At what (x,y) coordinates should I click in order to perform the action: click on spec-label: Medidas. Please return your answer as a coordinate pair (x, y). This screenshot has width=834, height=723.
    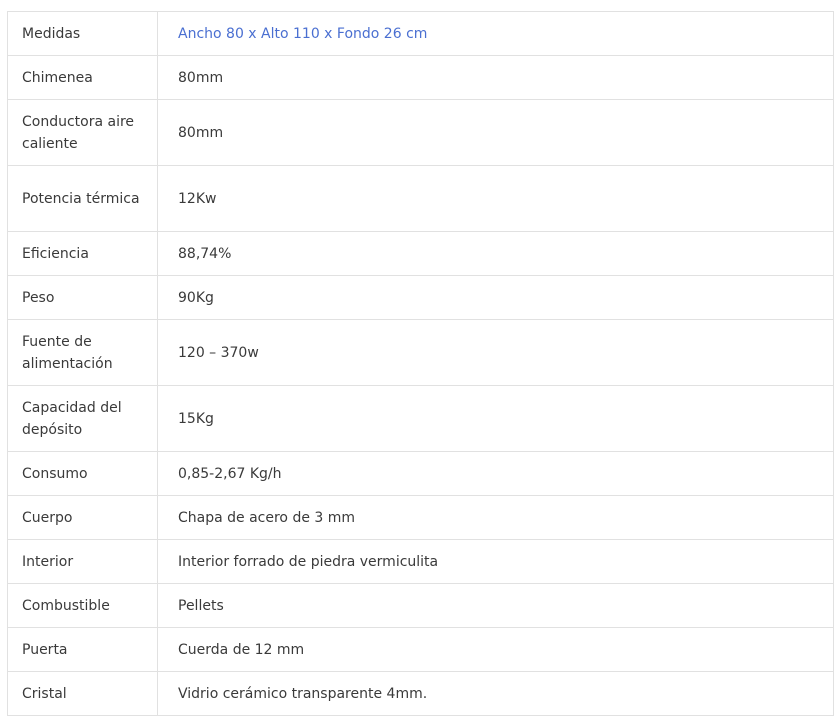
    Looking at the image, I should click on (82, 33).